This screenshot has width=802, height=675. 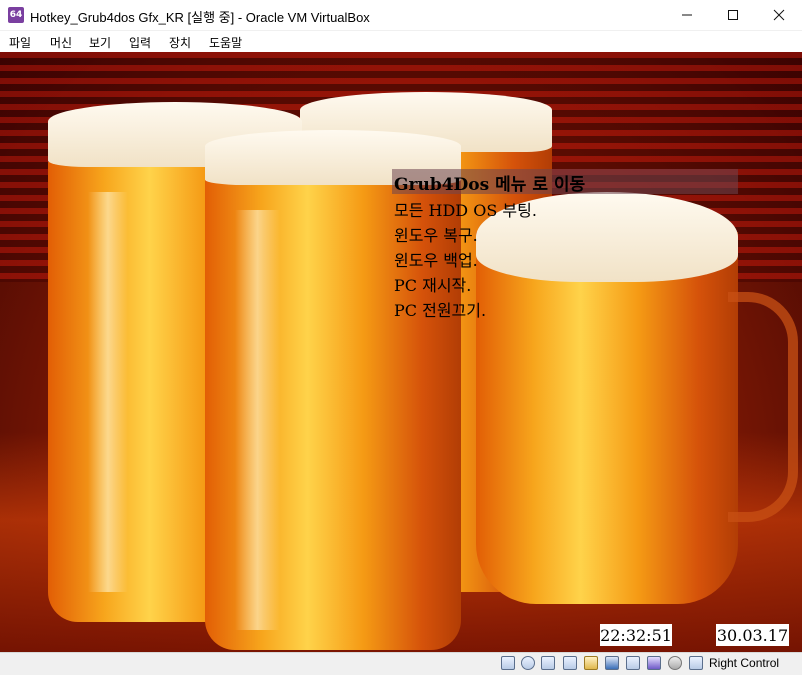 I want to click on floppy-icon, so click(x=548, y=663).